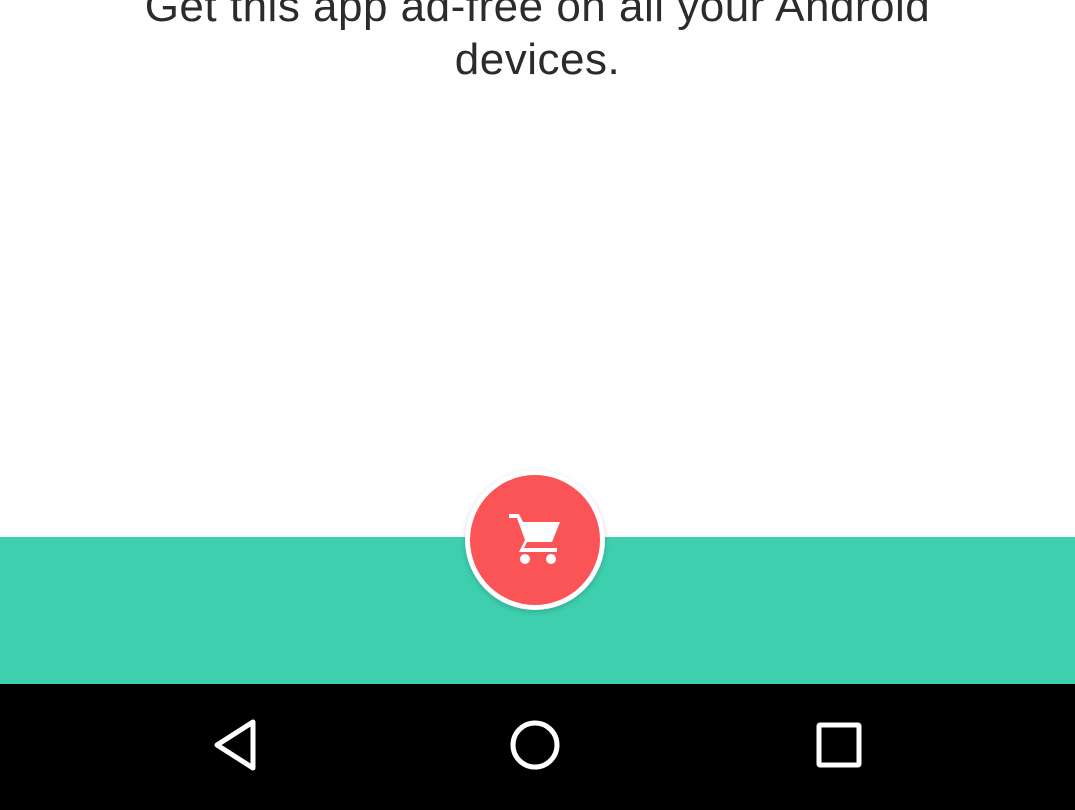 The height and width of the screenshot is (810, 1075). I want to click on back-triangle-icon, so click(234, 747).